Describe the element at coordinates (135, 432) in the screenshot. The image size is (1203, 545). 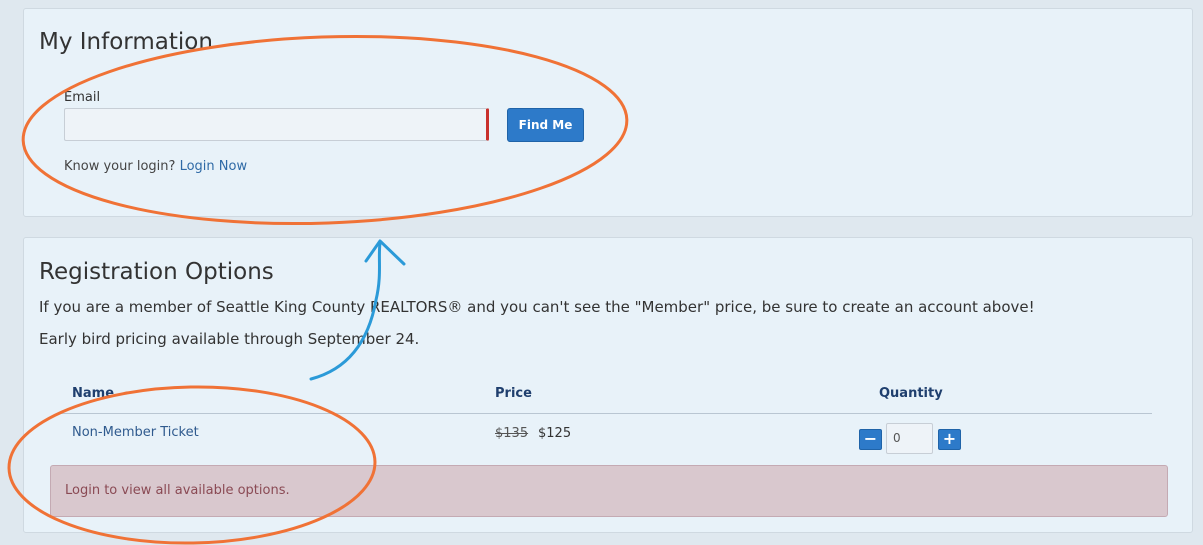
I see `ticket-name: Non-Member Ticket` at that location.